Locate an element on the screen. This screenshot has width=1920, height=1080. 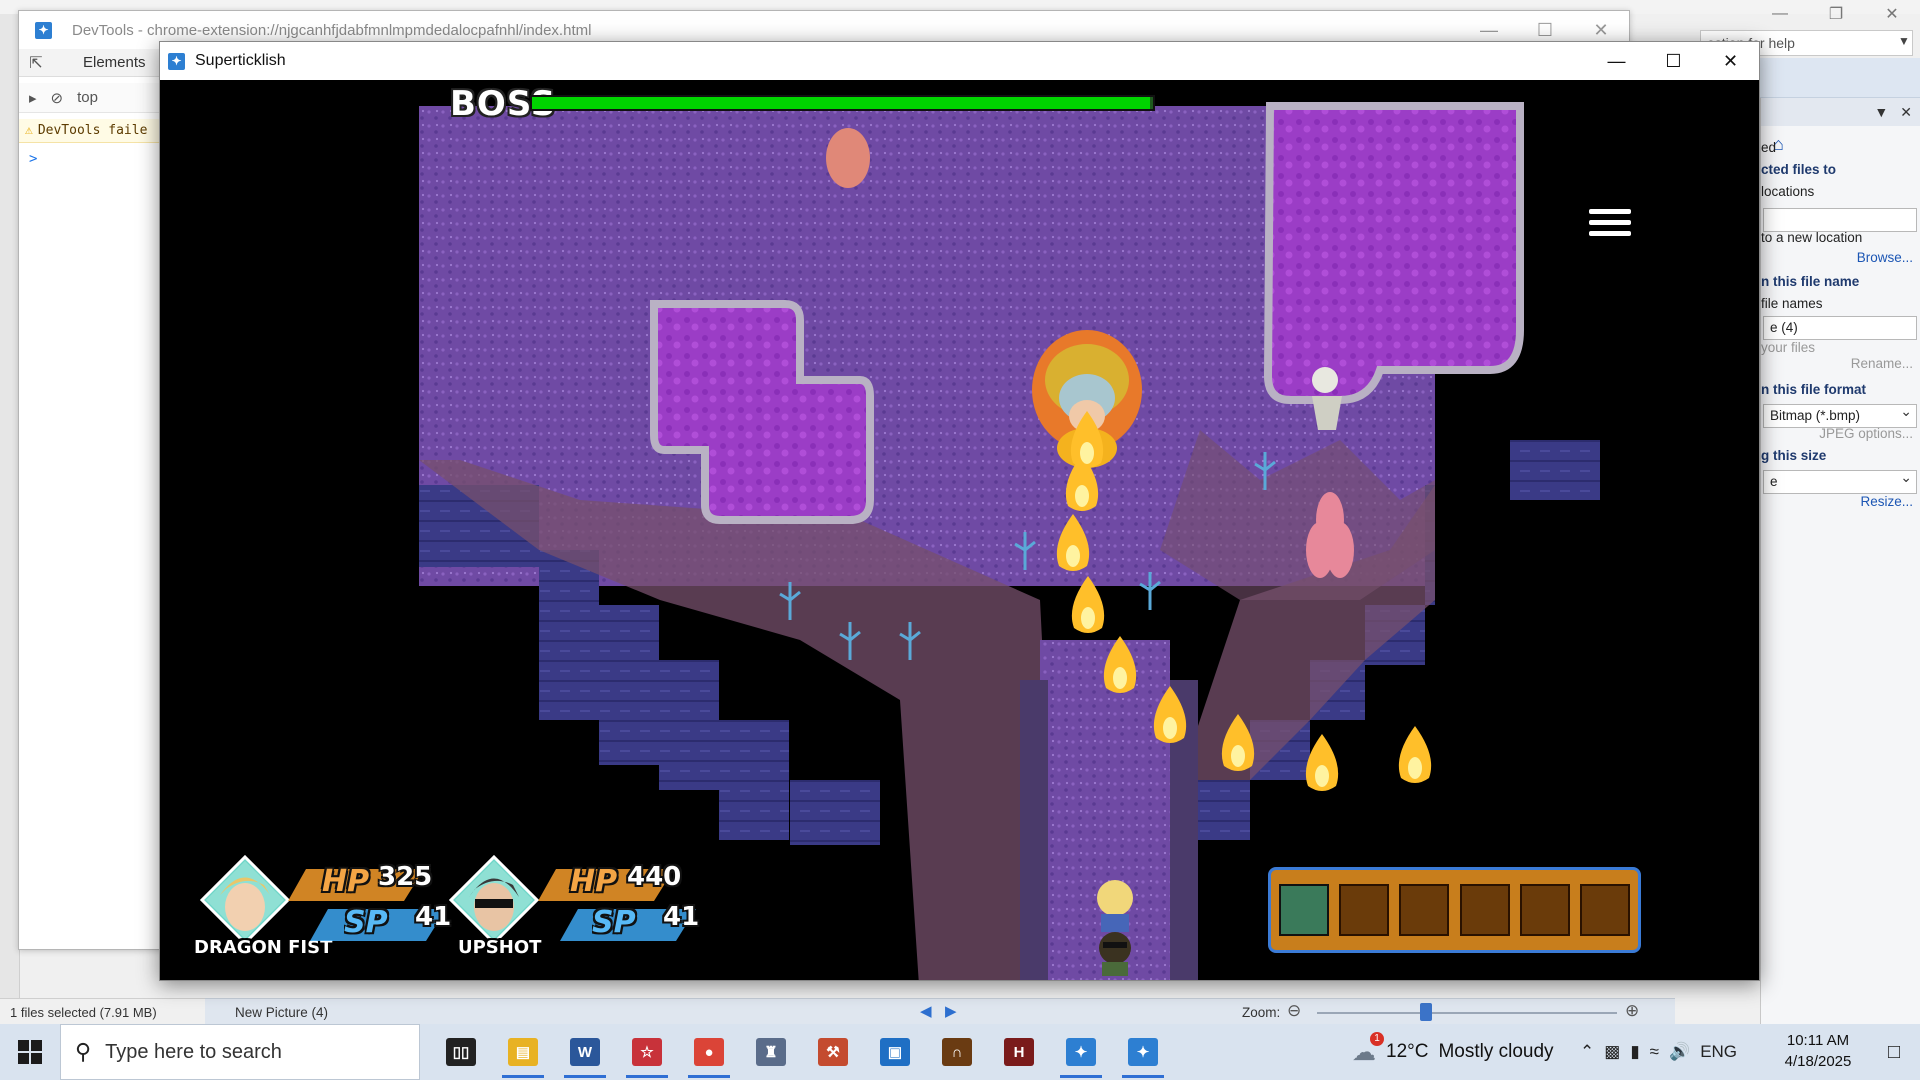
clock-time: 10:11 AM is located at coordinates (1818, 1040).